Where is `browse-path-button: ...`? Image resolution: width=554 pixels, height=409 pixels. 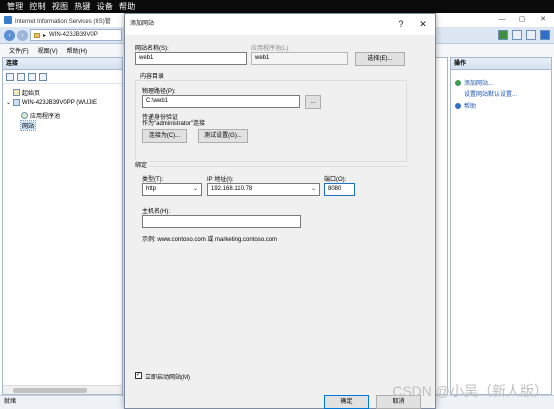
browse-path-button: ... is located at coordinates (313, 102).